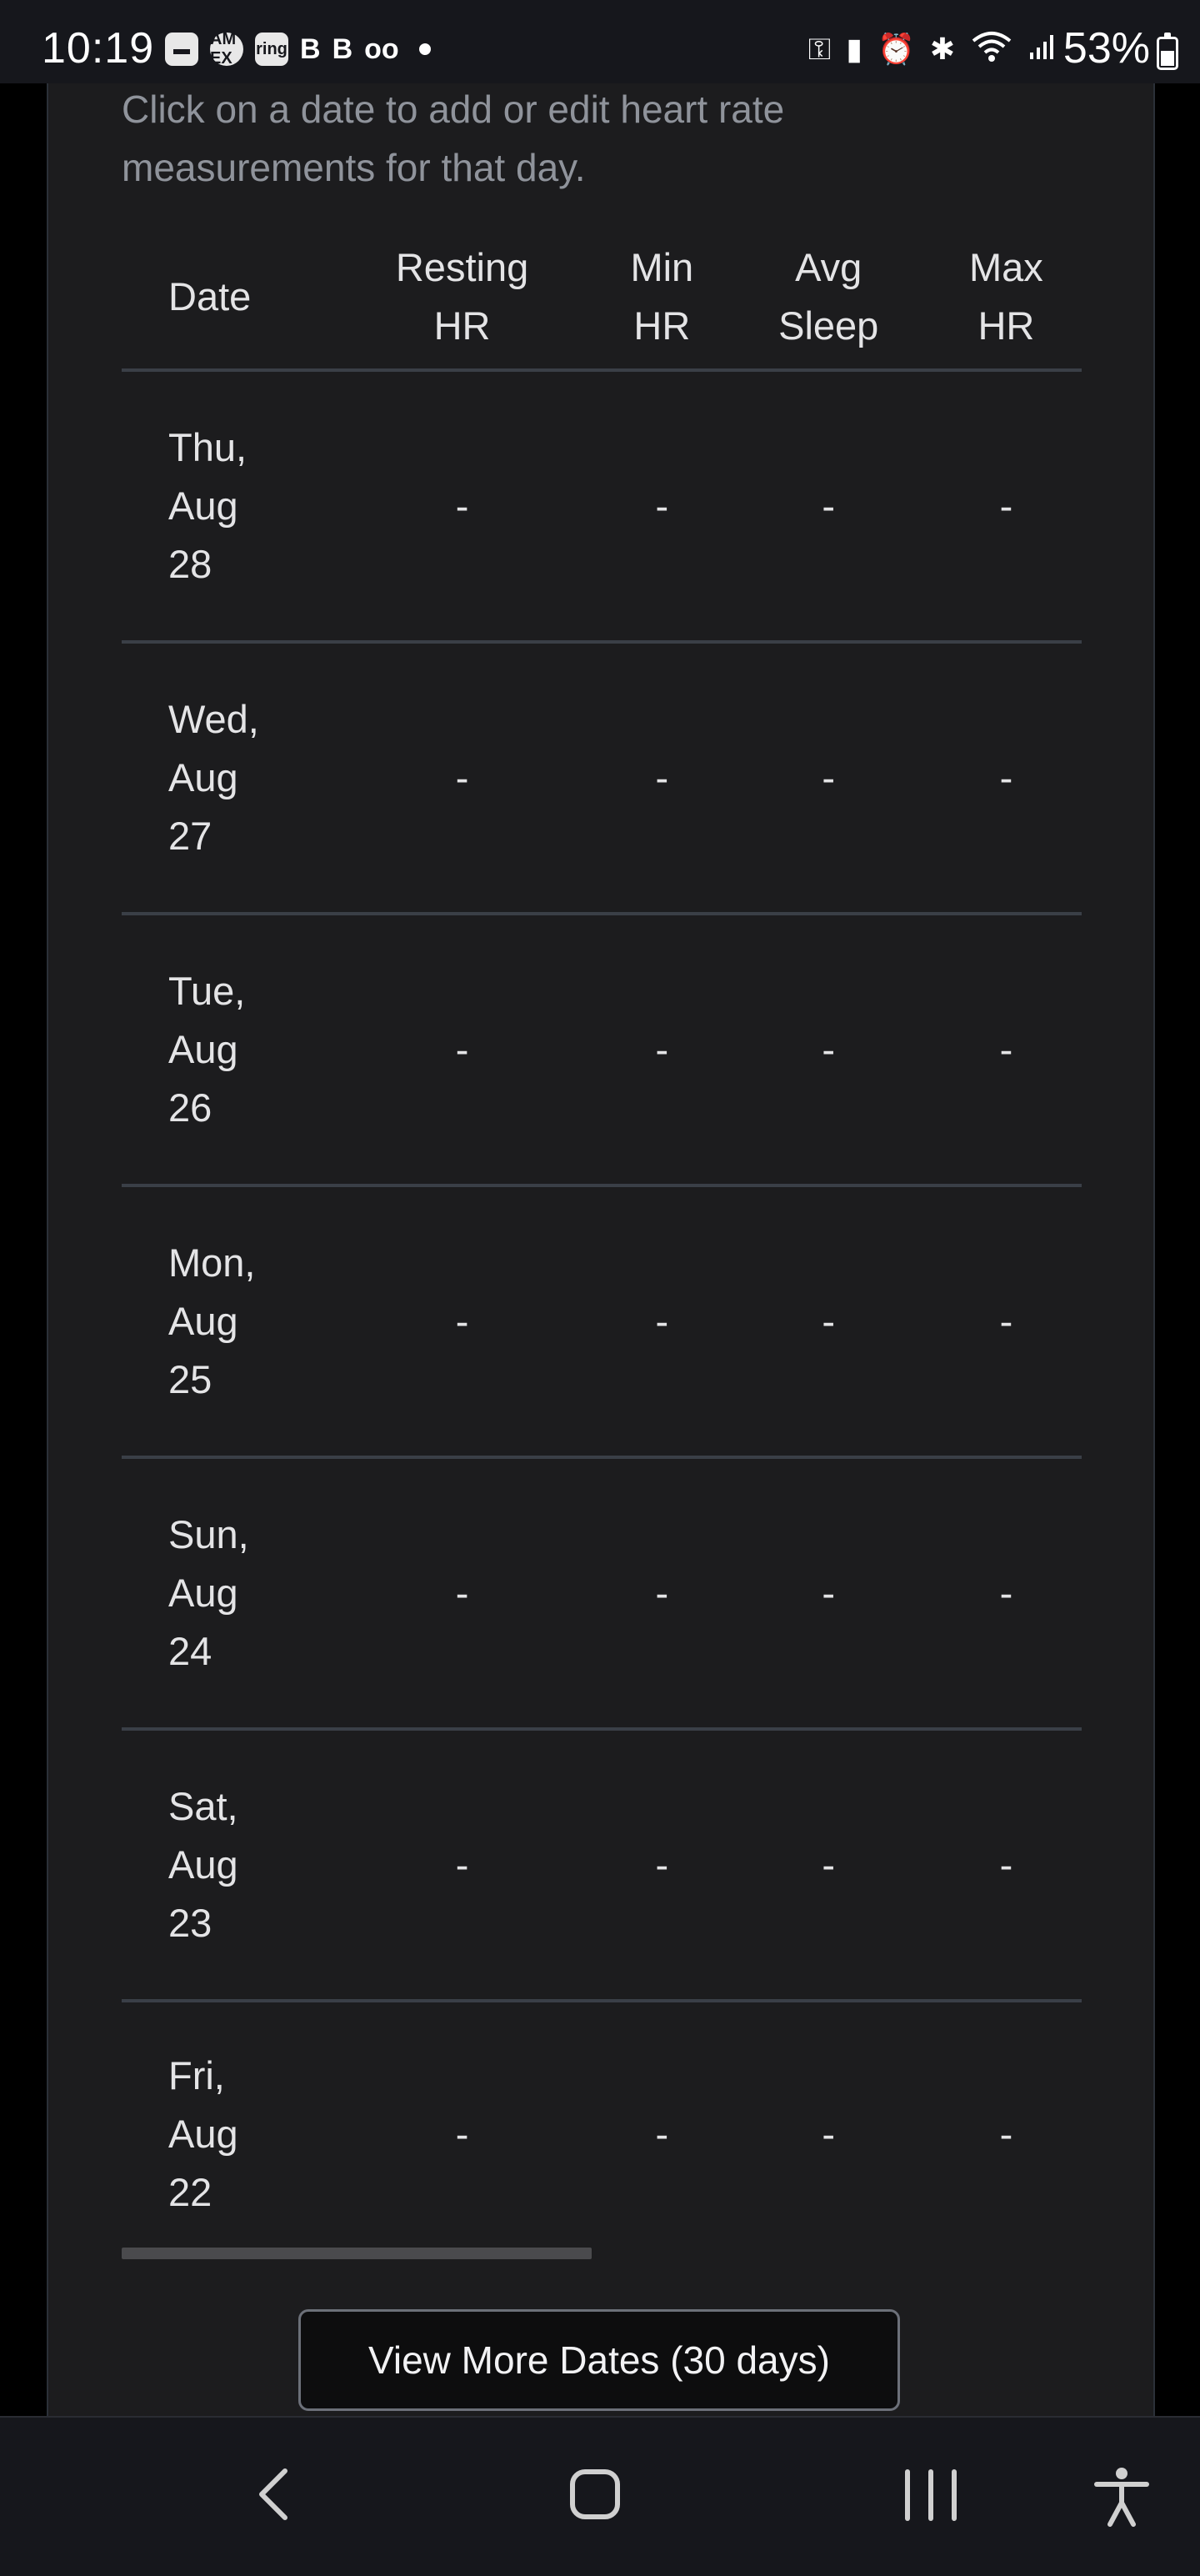 The image size is (1200, 2576). I want to click on back-icon, so click(276, 2494).